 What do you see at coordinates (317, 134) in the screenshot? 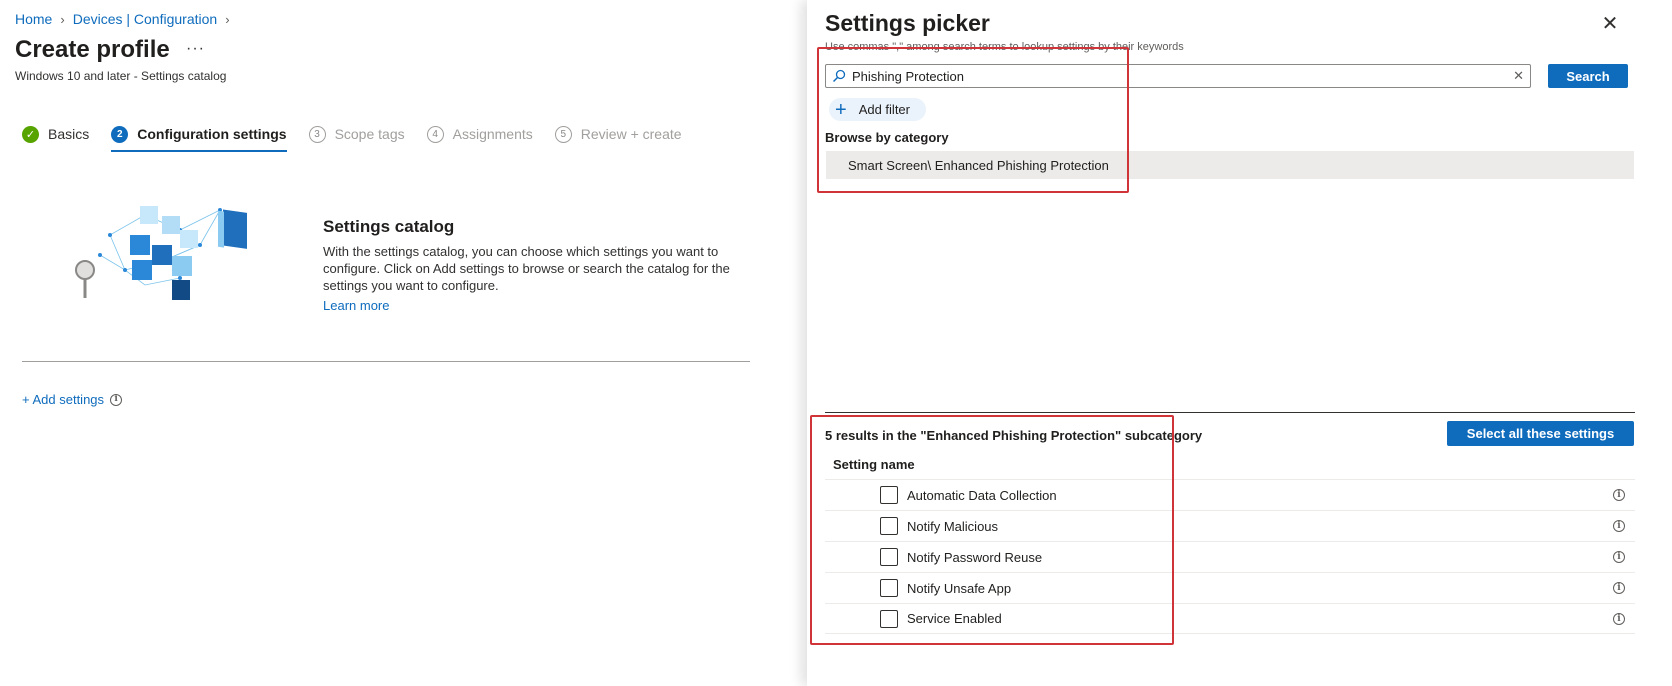
I see `step-number: 3` at bounding box center [317, 134].